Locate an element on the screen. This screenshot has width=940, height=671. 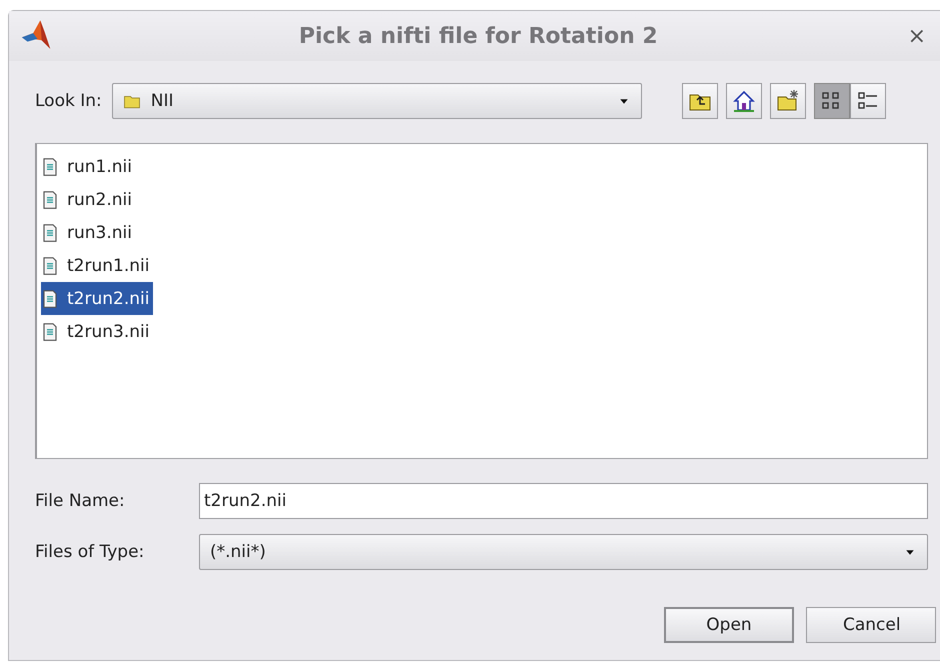
open-button: Open is located at coordinates (729, 625).